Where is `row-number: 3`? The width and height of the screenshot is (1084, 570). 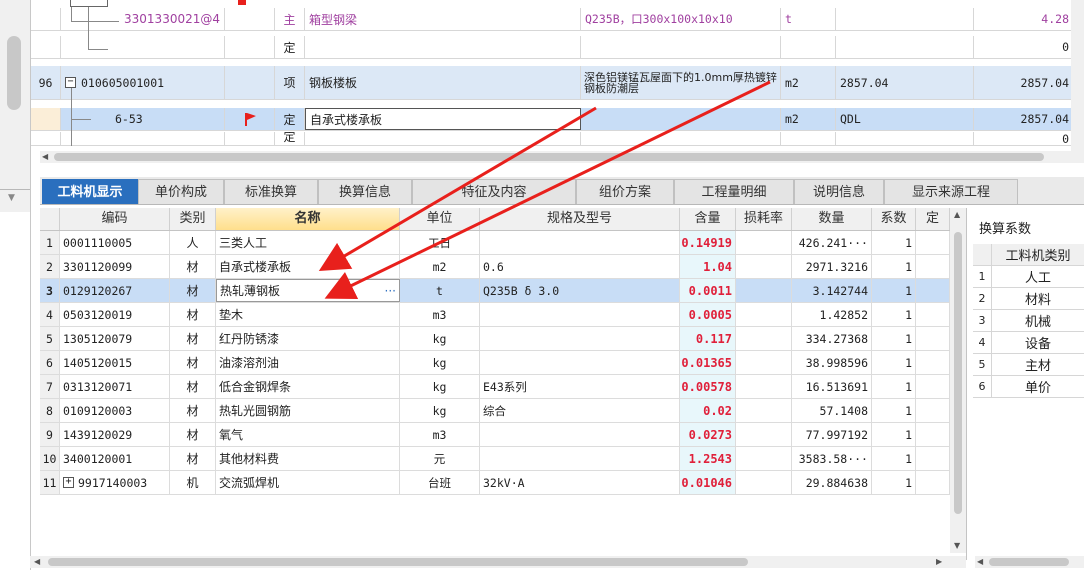
row-number: 3 is located at coordinates (50, 290).